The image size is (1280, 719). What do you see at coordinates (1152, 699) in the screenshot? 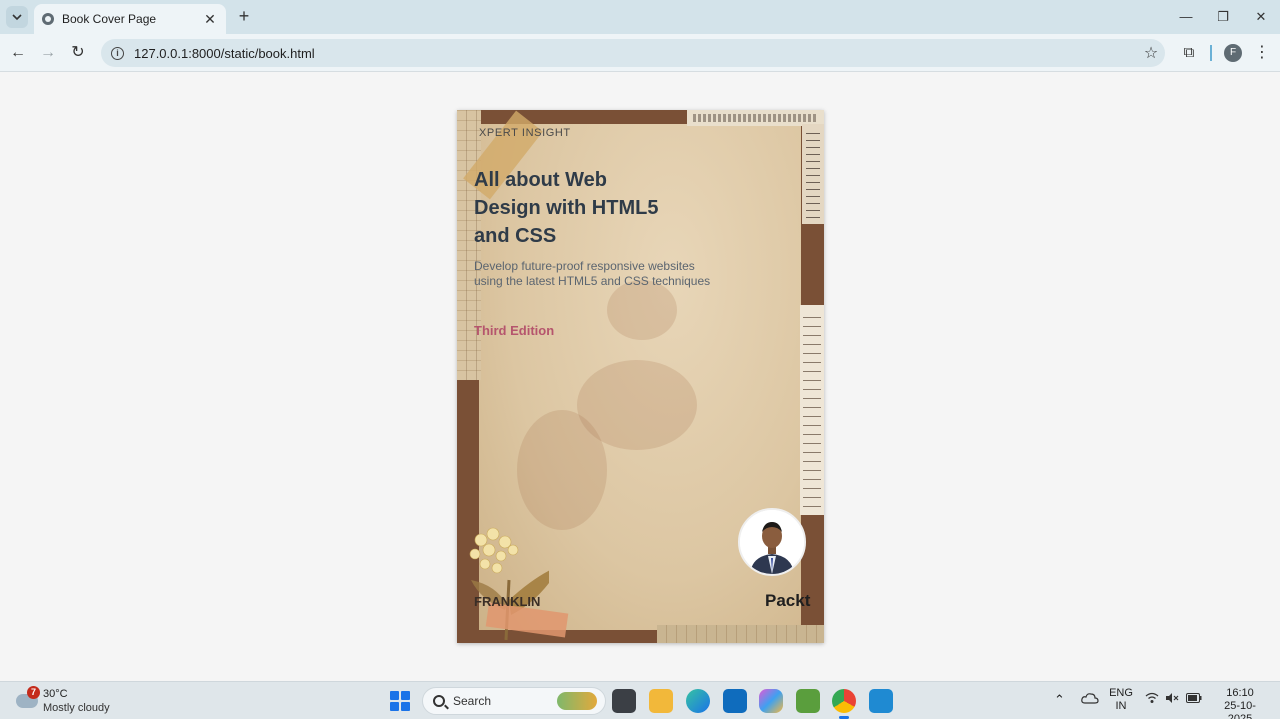
I see `wifi-icon` at bounding box center [1152, 699].